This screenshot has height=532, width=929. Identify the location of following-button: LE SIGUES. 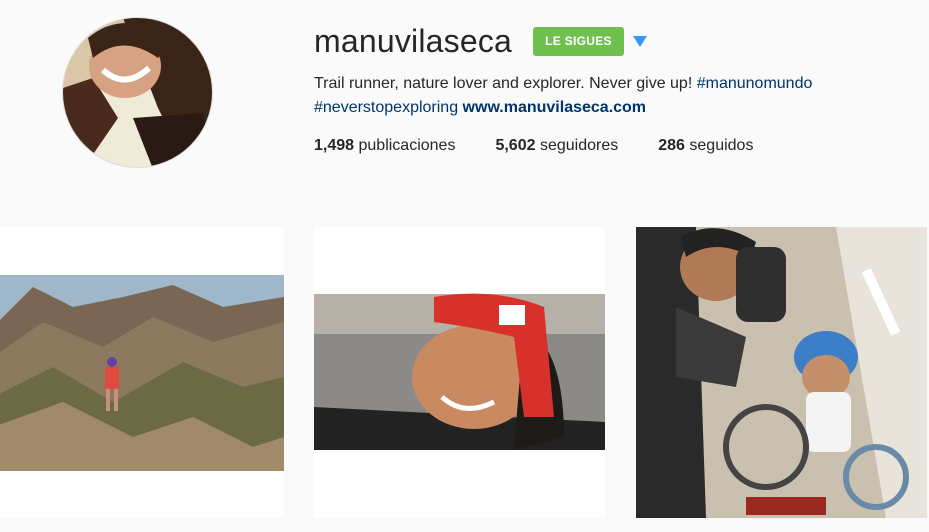
(578, 41).